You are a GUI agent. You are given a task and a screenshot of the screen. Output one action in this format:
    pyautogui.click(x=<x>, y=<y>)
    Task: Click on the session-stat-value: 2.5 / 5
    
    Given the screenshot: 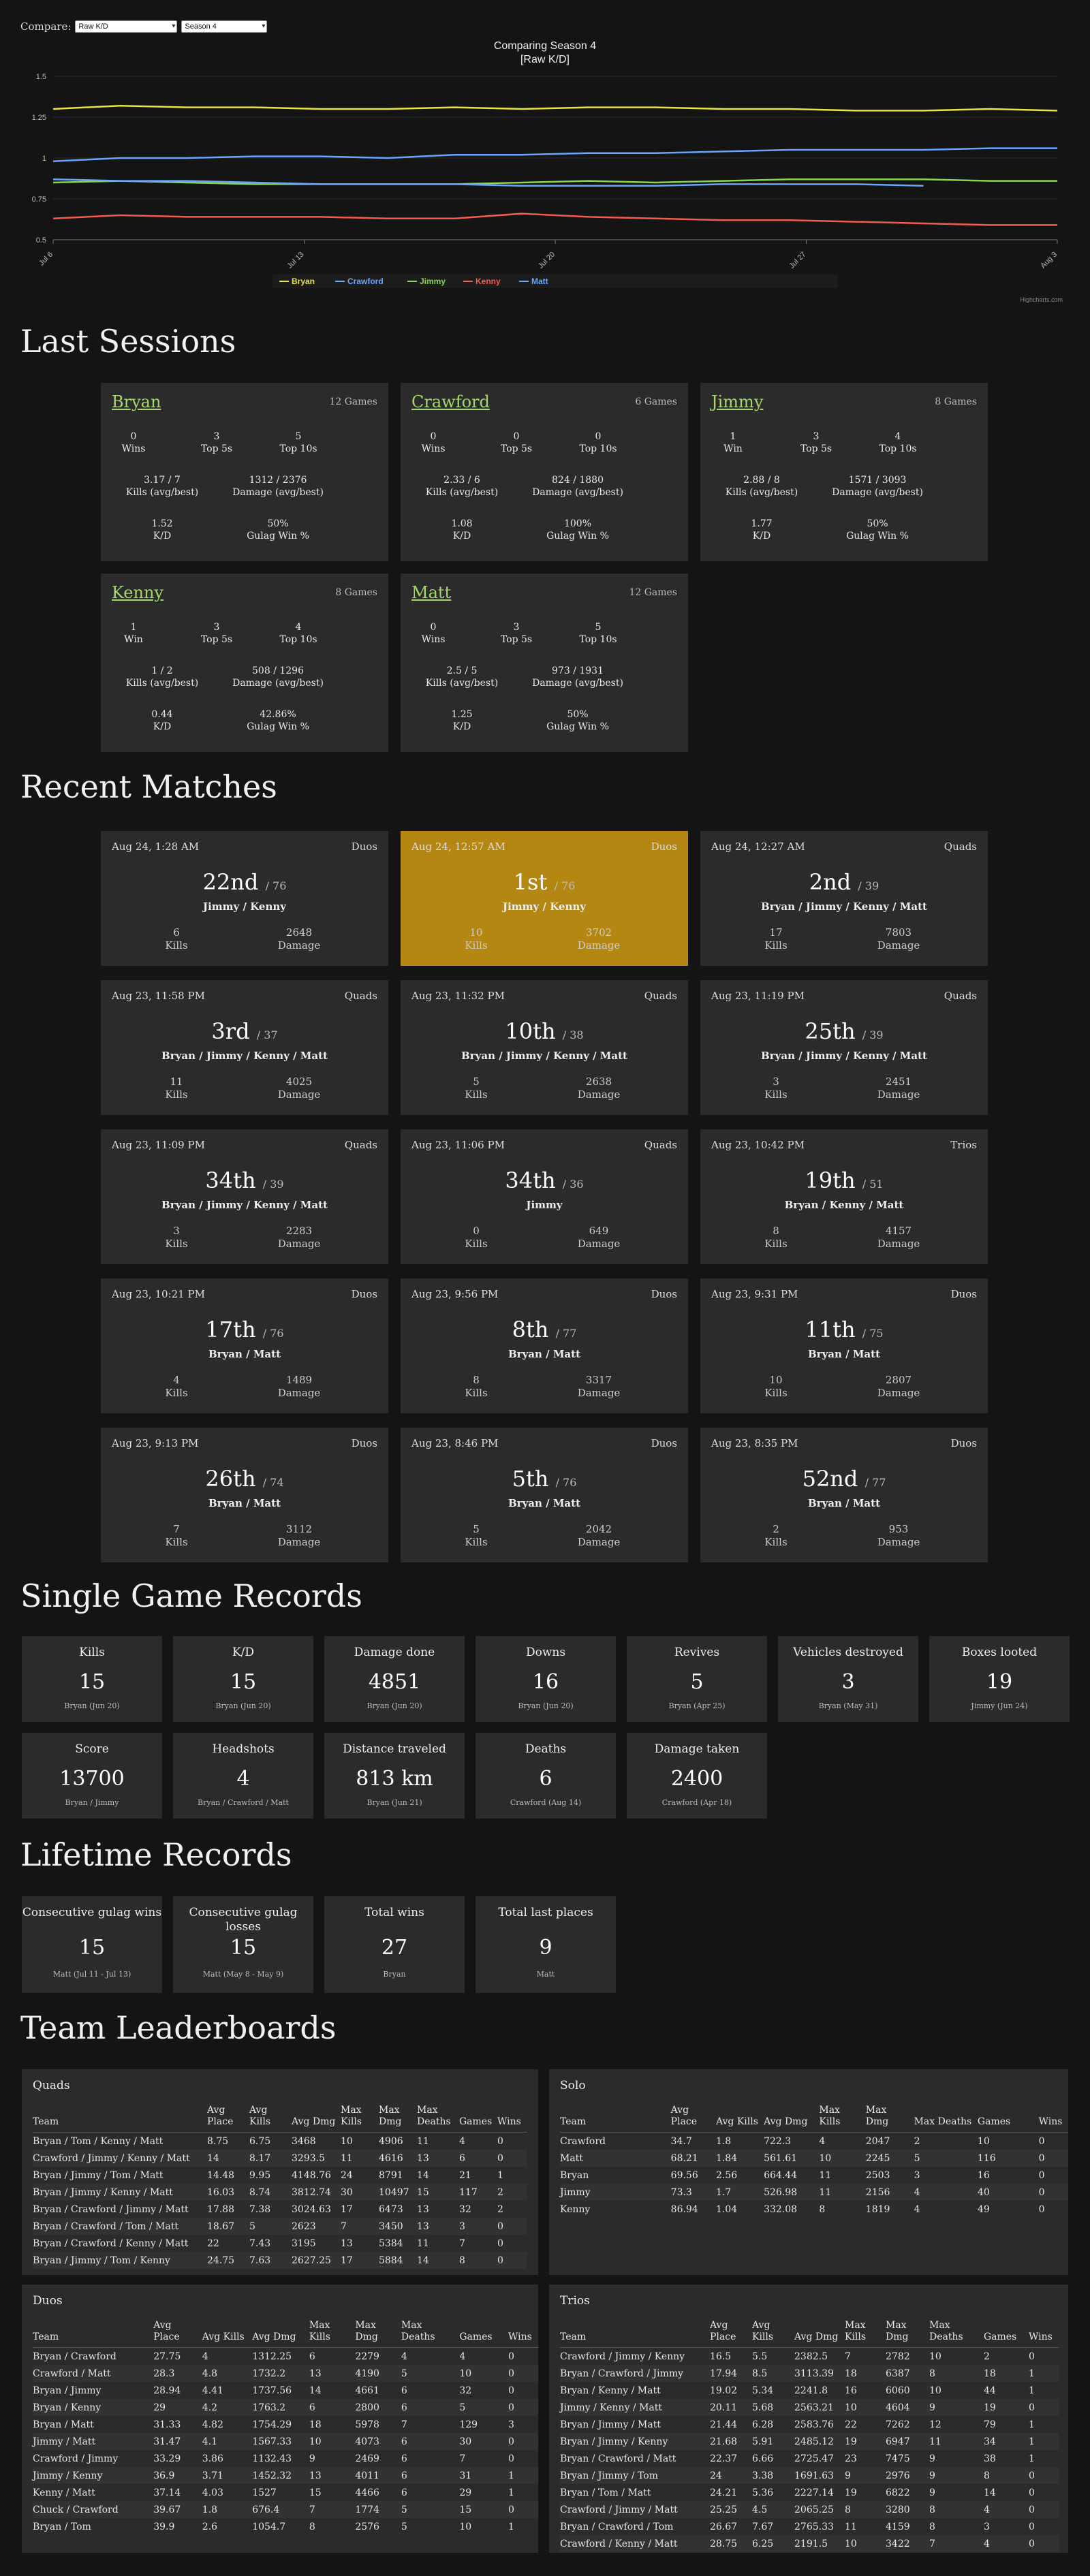 What is the action you would take?
    pyautogui.click(x=462, y=670)
    